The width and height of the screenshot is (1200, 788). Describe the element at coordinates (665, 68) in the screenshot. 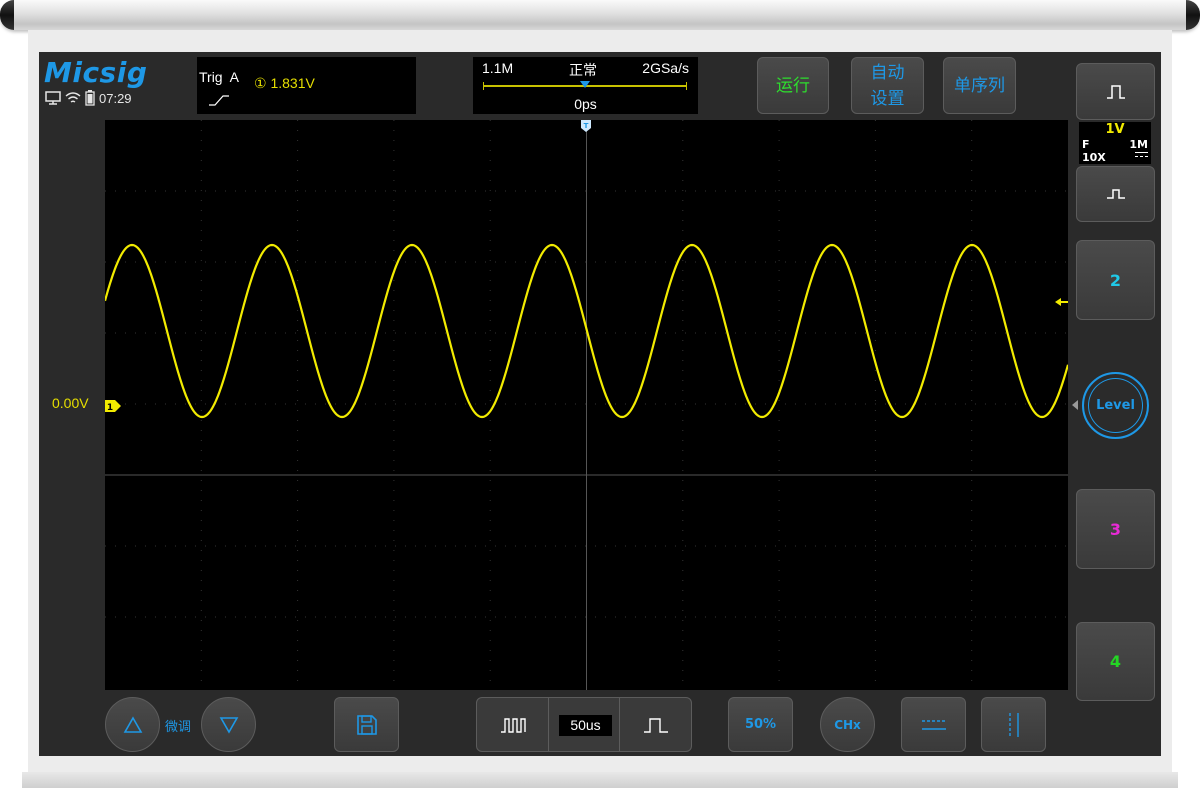

I see `sample-rate: 2GSa/s` at that location.